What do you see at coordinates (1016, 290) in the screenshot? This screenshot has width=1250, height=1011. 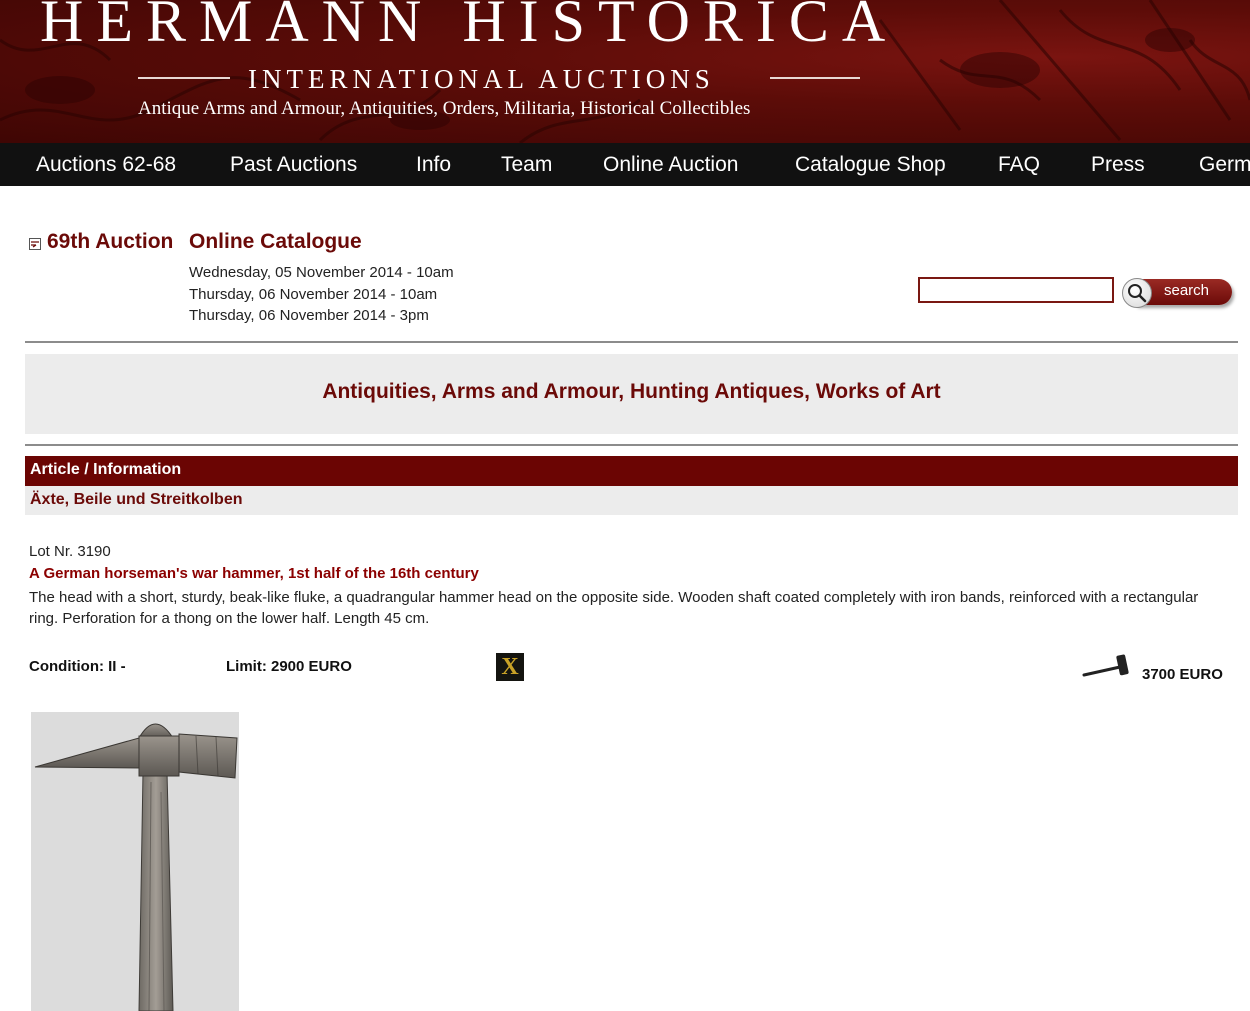 I see `search-input` at bounding box center [1016, 290].